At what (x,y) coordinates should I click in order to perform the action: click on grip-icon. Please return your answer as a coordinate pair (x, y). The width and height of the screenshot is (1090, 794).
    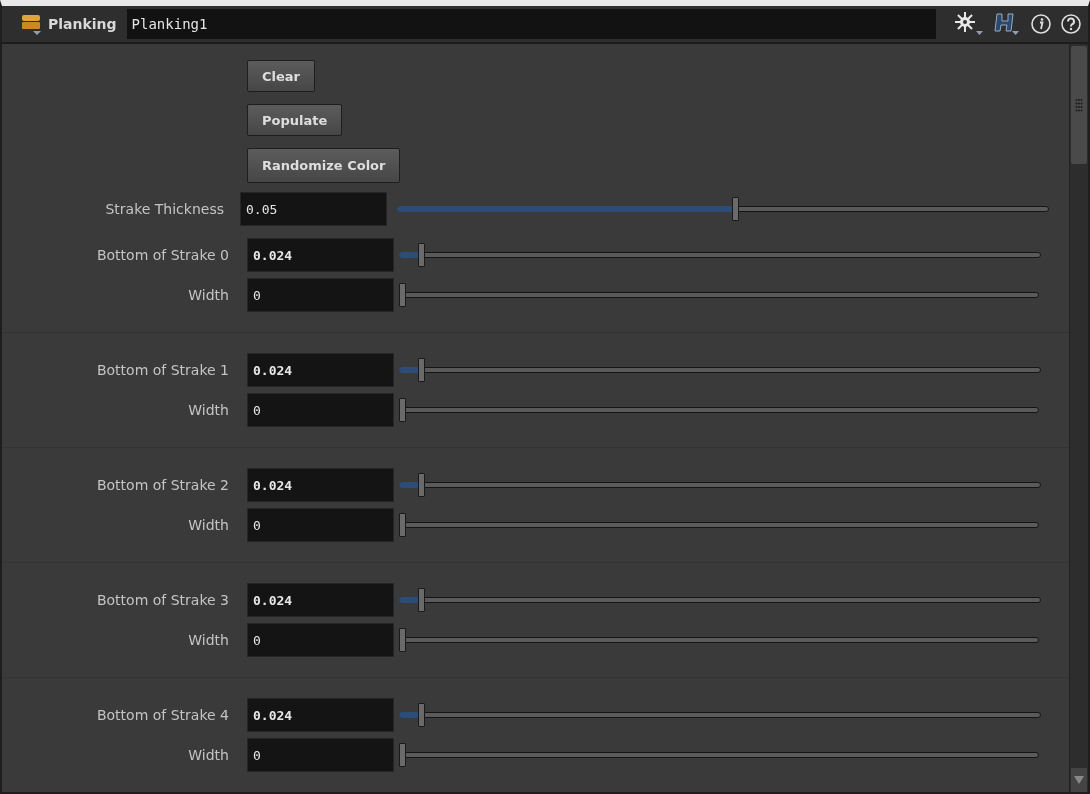
    Looking at the image, I should click on (1079, 105).